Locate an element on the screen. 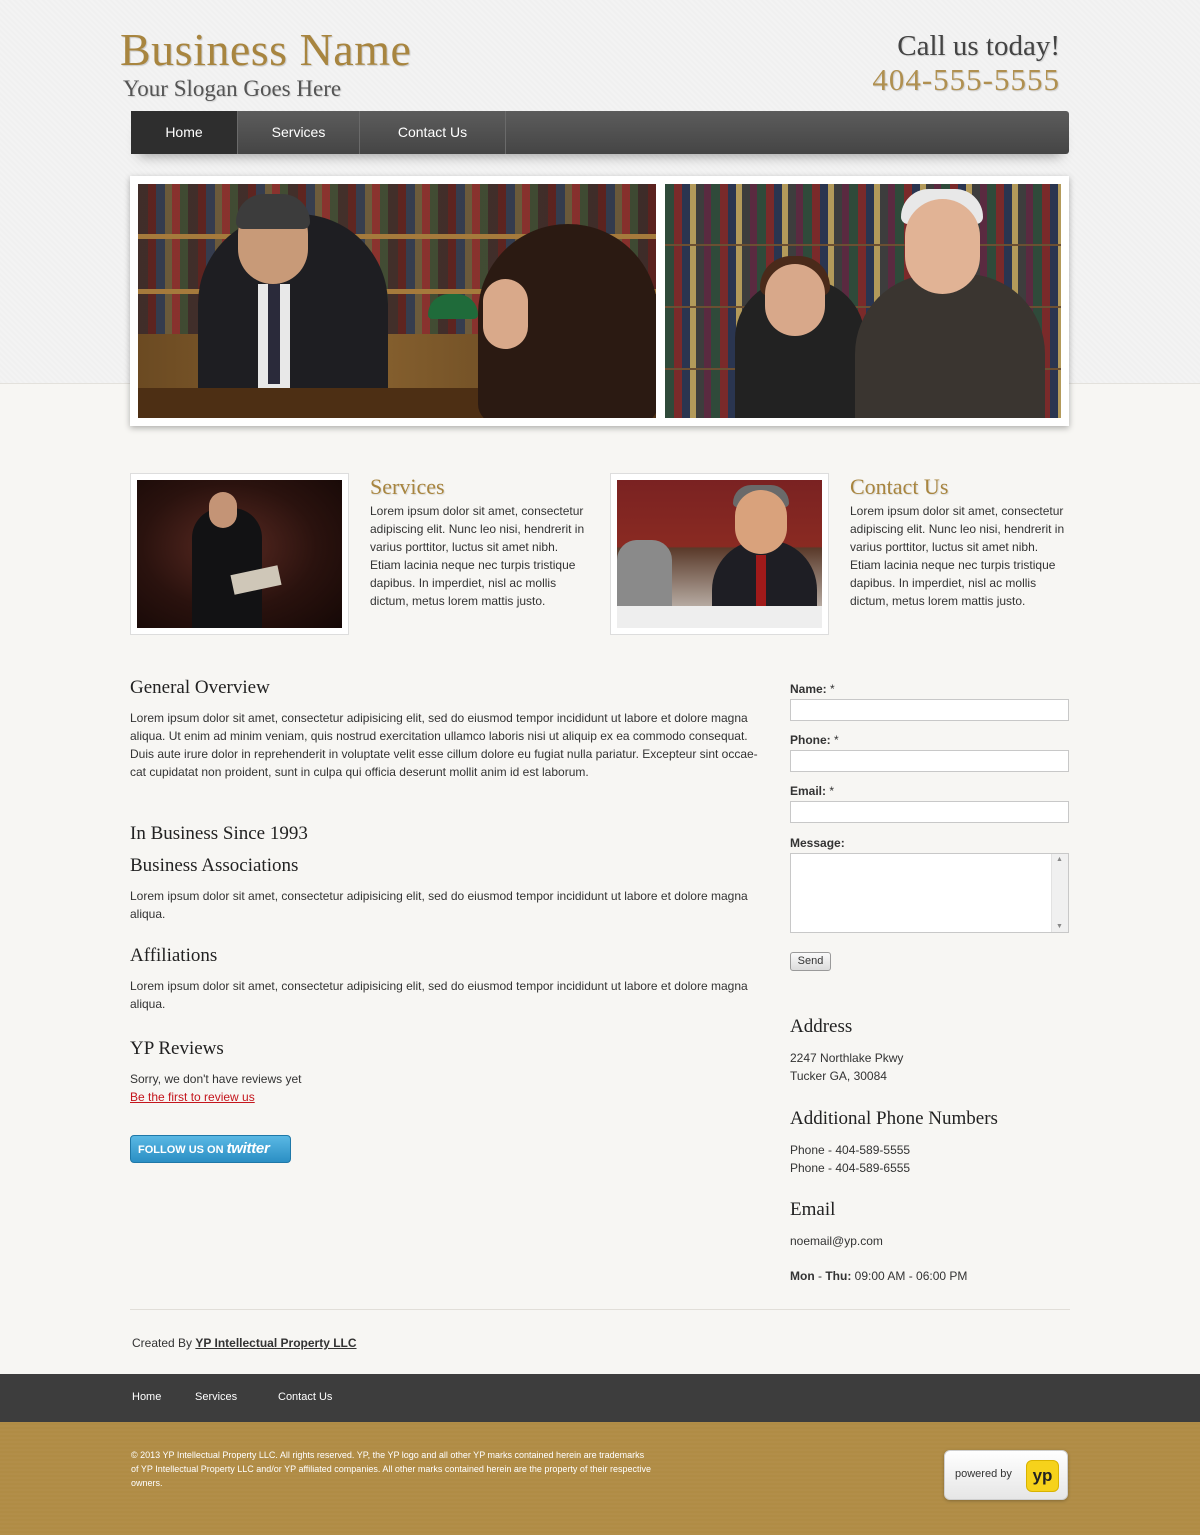 The image size is (1200, 1535). since-title: In Business Since 1993 is located at coordinates (219, 833).